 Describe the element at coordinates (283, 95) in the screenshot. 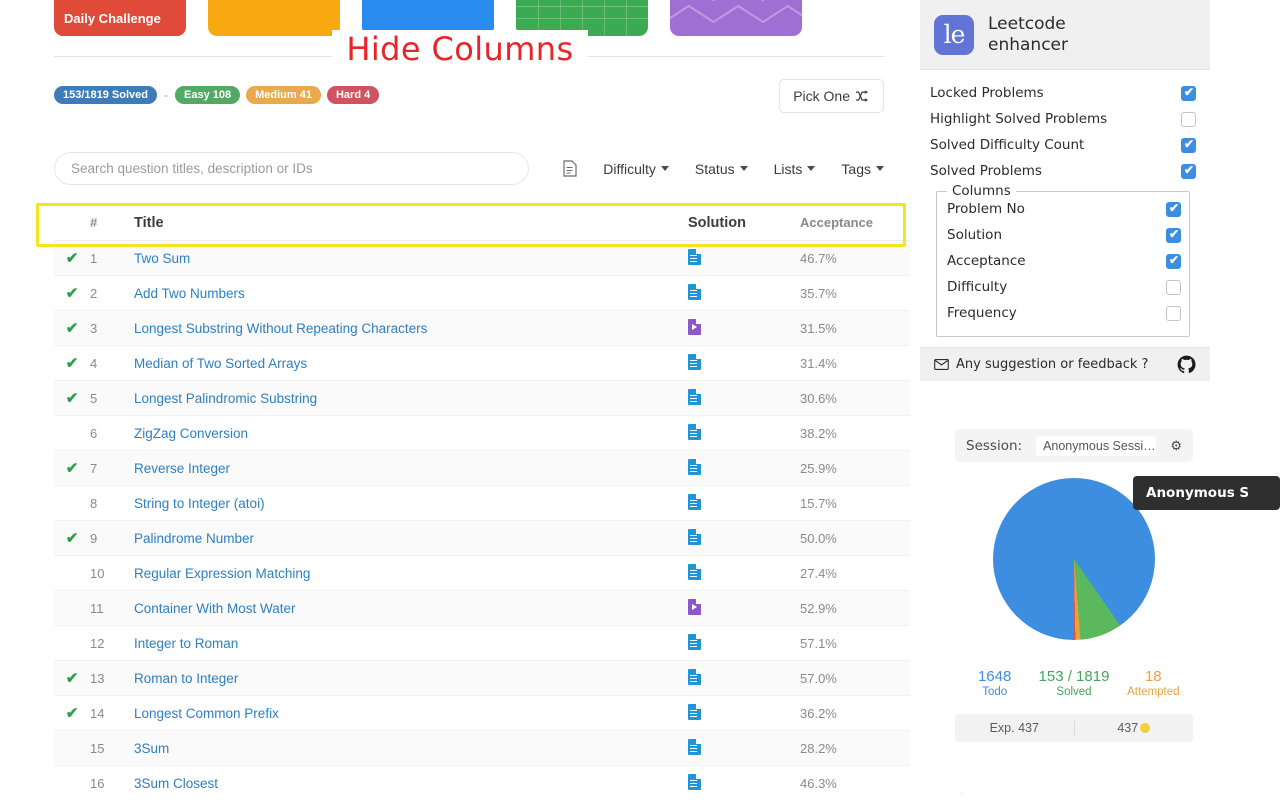

I see `badge-medium: Medium 41` at that location.